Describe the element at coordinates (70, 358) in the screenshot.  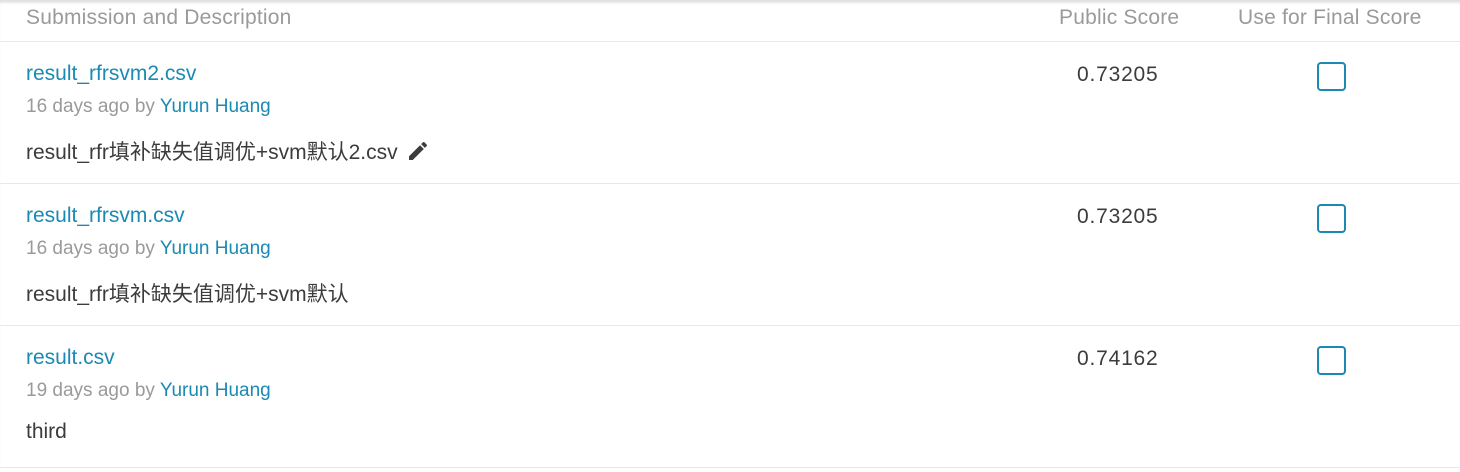
I see `submission-filename-link: result.csv` at that location.